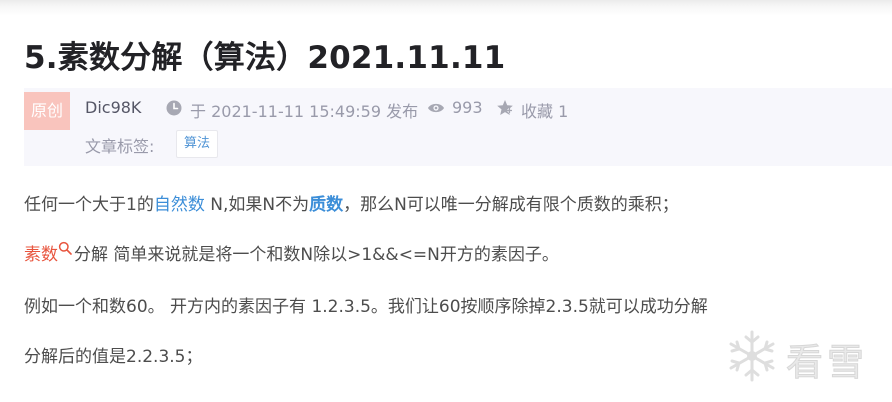 The width and height of the screenshot is (892, 402). What do you see at coordinates (41, 255) in the screenshot?
I see `link-prime-keyword: 素数` at bounding box center [41, 255].